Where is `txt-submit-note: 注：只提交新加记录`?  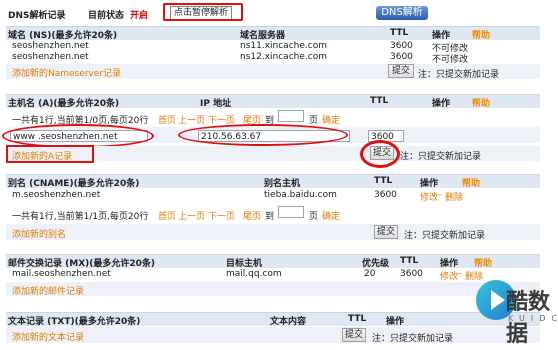
txt-submit-note: 注：只提交新加记录 is located at coordinates (413, 339).